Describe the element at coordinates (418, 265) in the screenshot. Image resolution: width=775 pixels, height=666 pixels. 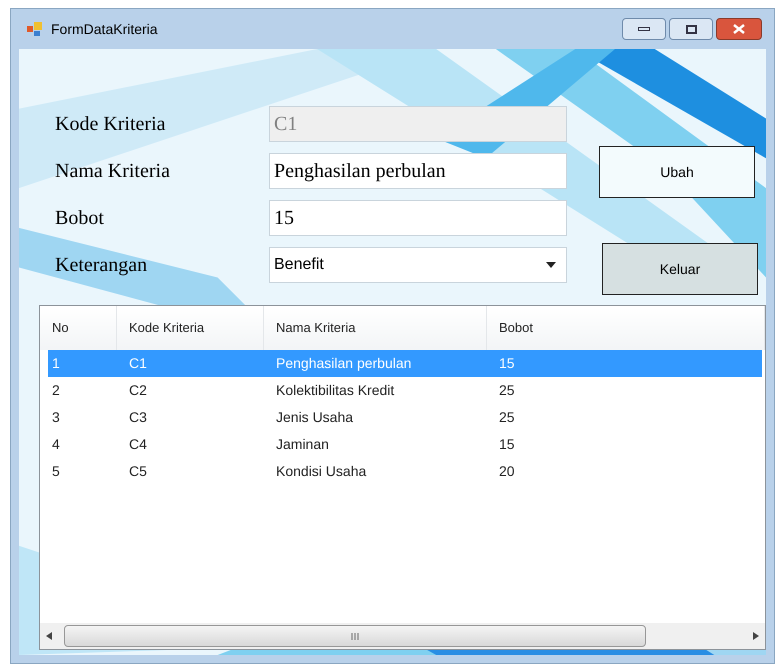
I see `dropdown: Benefit` at that location.